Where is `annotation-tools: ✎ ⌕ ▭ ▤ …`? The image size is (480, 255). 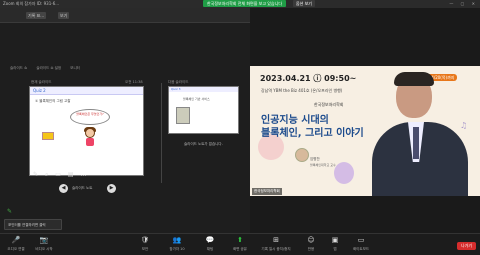 annotation-tools: ✎ ⌕ ▭ ▤ … is located at coordinates (62, 175).